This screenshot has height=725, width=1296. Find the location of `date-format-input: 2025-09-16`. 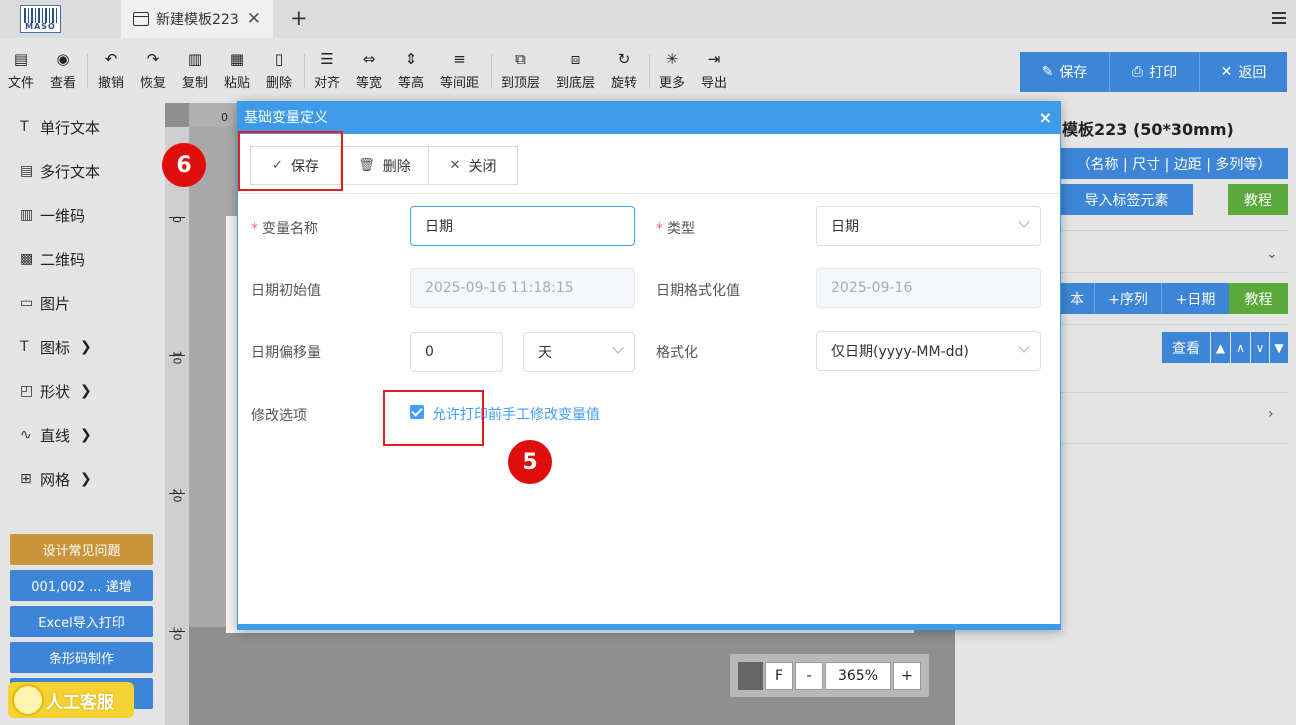

date-format-input: 2025-09-16 is located at coordinates (928, 288).